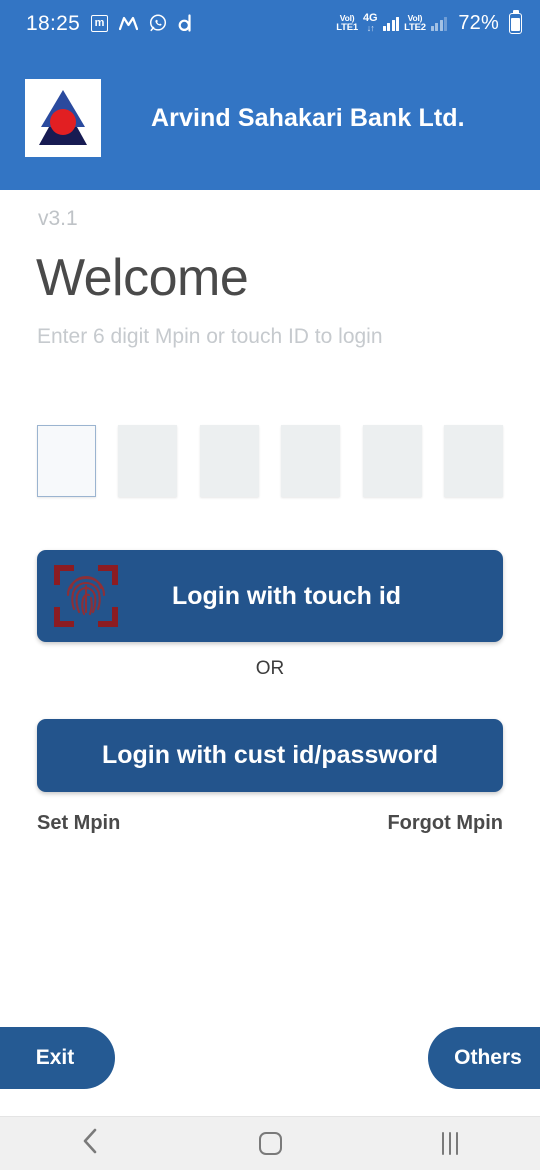 Image resolution: width=540 pixels, height=1170 pixels. What do you see at coordinates (270, 823) in the screenshot?
I see `mpin-links-row: Set Mpin Forgot Mpin` at bounding box center [270, 823].